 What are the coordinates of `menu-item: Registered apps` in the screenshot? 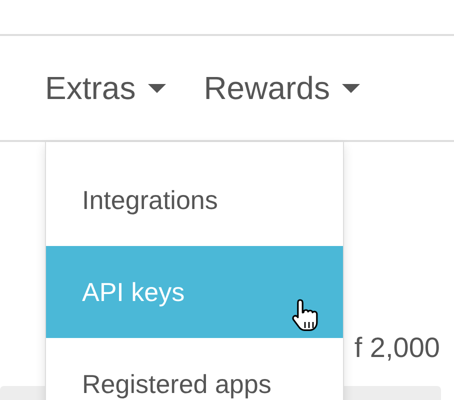 It's located at (194, 369).